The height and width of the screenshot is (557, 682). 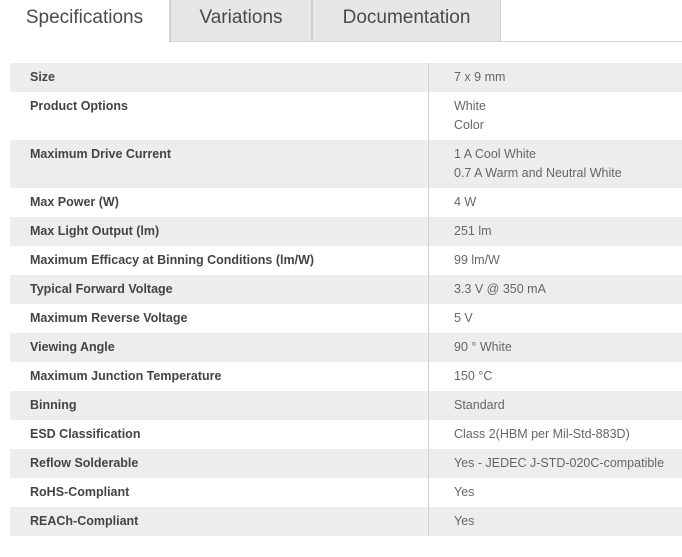 What do you see at coordinates (80, 492) in the screenshot?
I see `spec-label-text: RoHS-Compliant` at bounding box center [80, 492].